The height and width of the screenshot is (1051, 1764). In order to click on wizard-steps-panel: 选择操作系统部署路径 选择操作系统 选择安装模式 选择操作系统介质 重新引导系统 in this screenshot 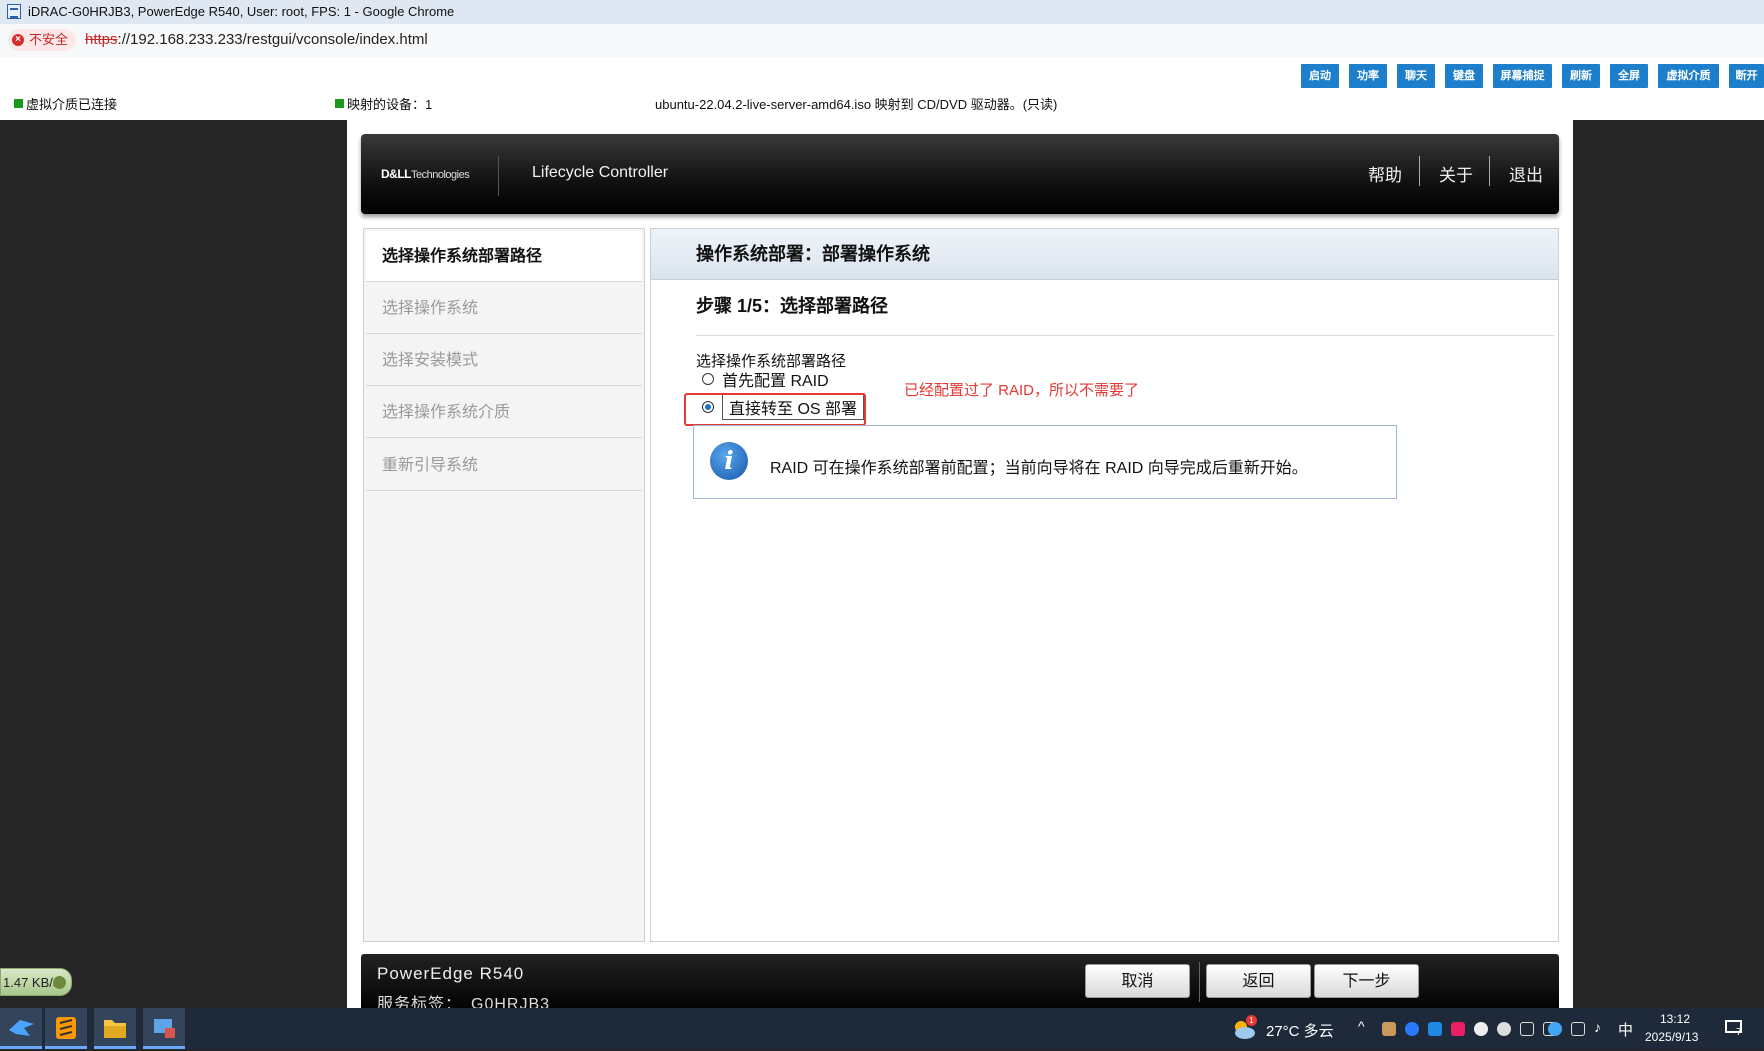, I will do `click(504, 585)`.